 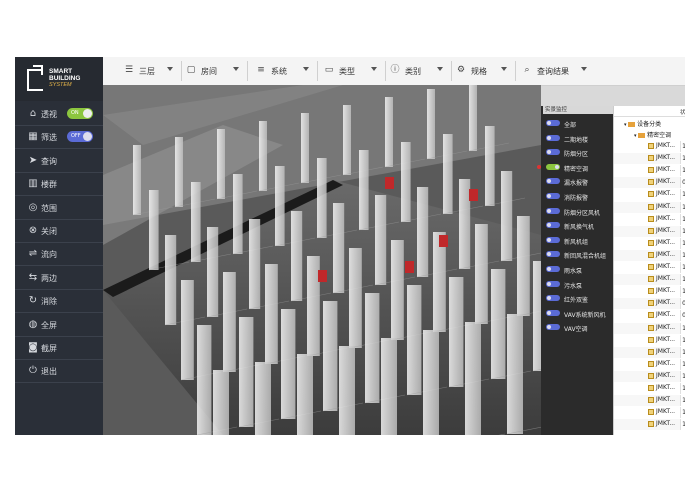 I want to click on toolbar-dropdown-5: ⚙ 规格, so click(x=484, y=71).